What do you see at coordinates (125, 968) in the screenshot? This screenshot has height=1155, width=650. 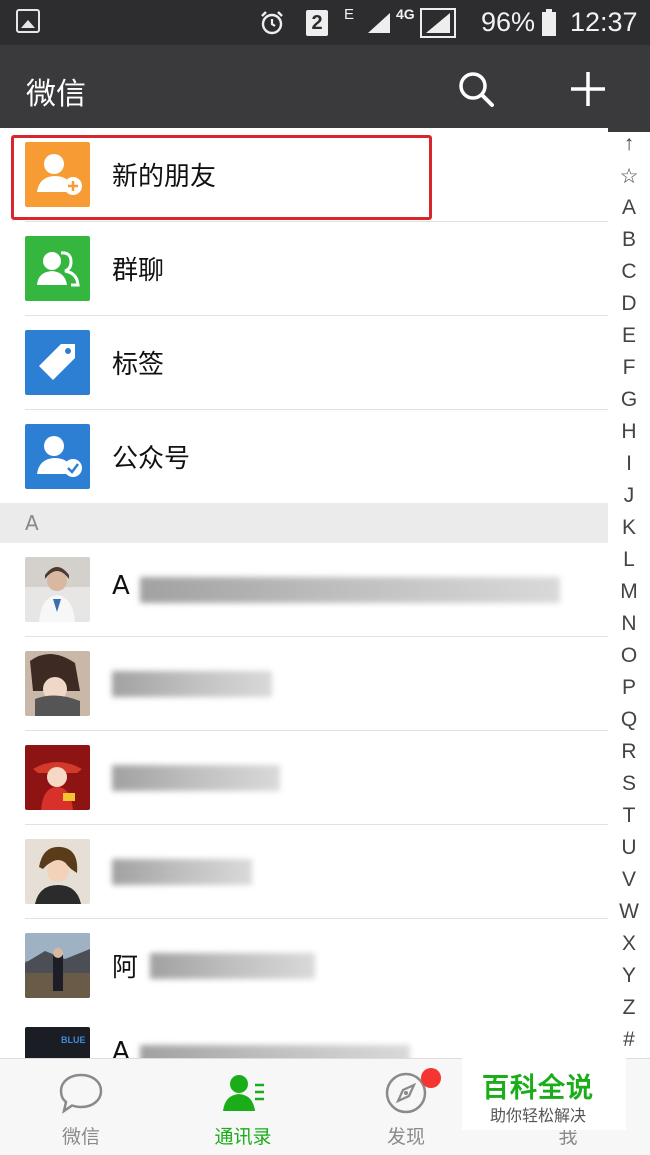 I see `contact-name: 阿` at bounding box center [125, 968].